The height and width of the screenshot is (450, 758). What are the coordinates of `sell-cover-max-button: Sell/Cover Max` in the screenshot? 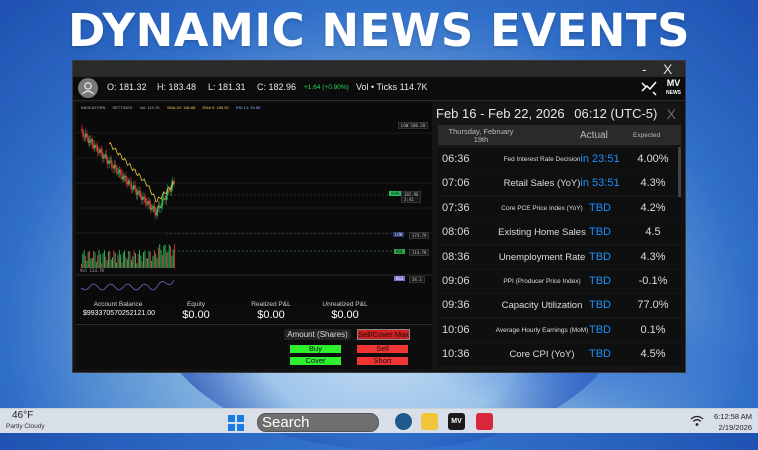 It's located at (383, 334).